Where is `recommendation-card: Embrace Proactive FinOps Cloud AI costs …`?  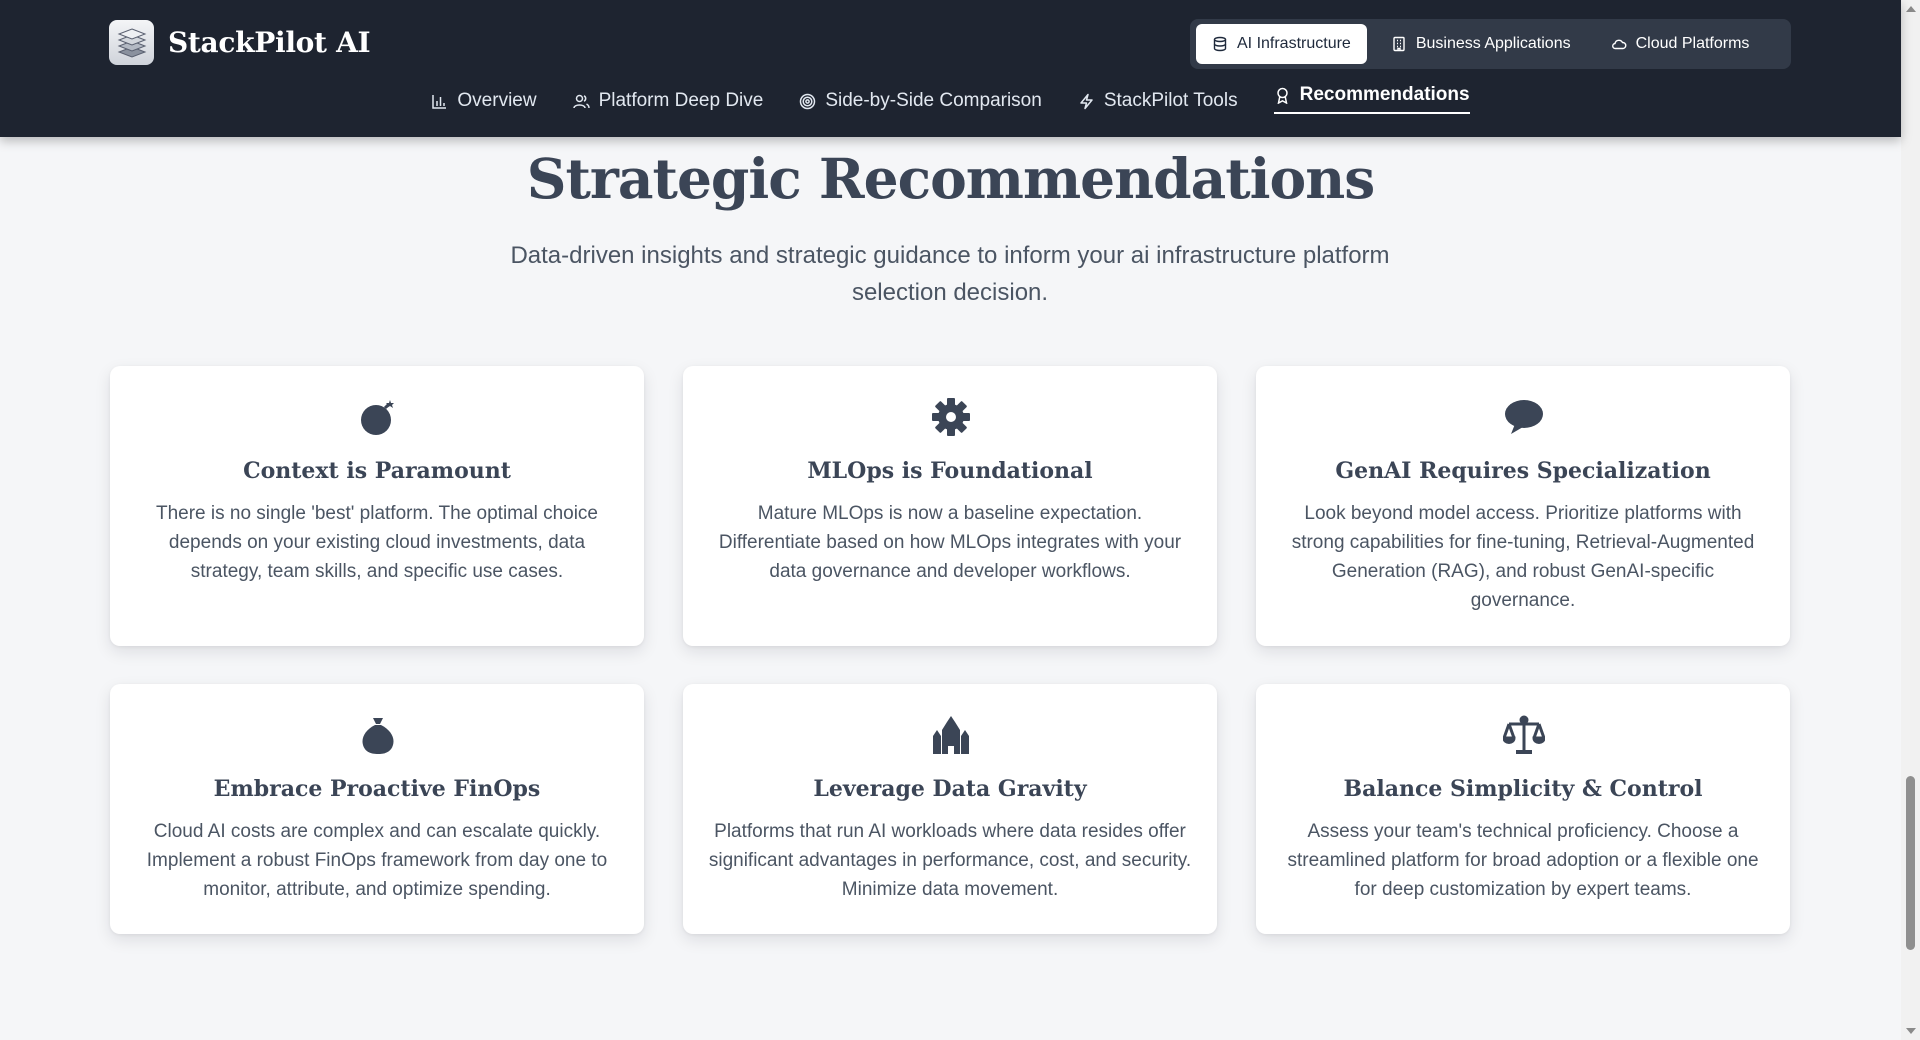 recommendation-card: Embrace Proactive FinOps Cloud AI costs … is located at coordinates (377, 809).